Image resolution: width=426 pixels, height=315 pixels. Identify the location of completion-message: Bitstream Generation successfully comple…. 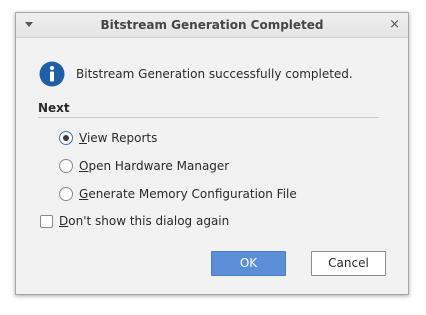
(214, 74).